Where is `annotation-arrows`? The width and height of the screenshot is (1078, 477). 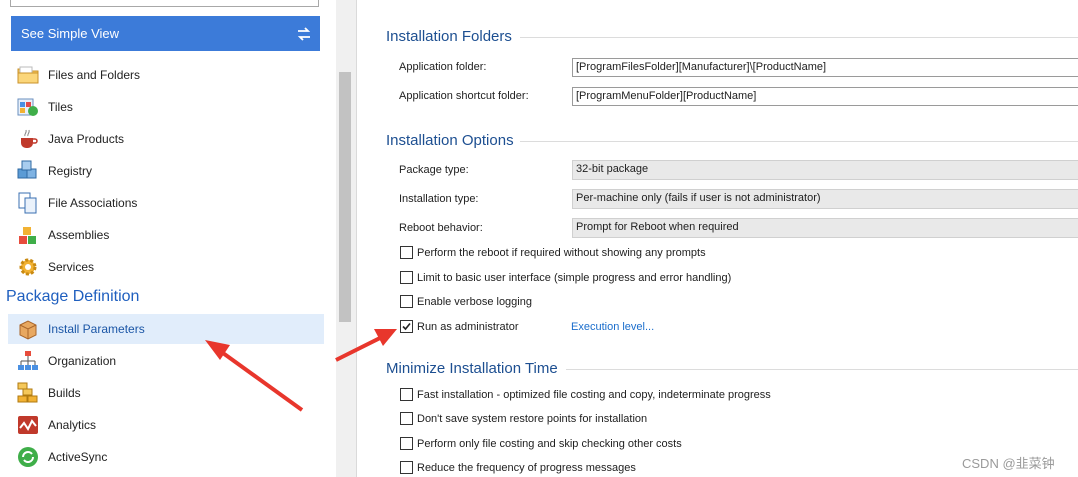 annotation-arrows is located at coordinates (301, 370).